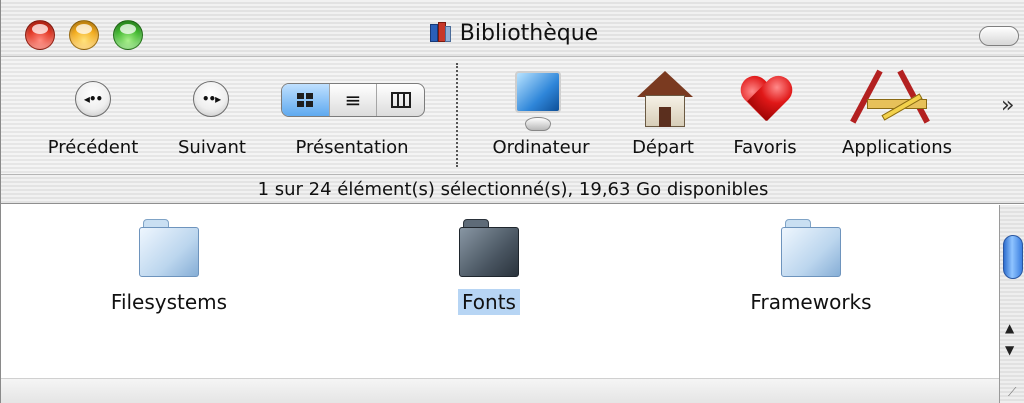 The image size is (1024, 403). I want to click on column-view-button, so click(400, 100).